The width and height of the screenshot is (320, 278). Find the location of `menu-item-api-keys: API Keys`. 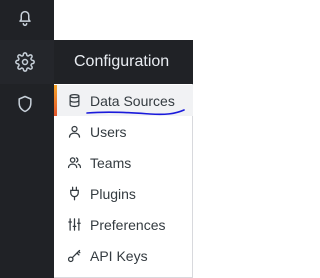

menu-item-api-keys: API Keys is located at coordinates (123, 255).